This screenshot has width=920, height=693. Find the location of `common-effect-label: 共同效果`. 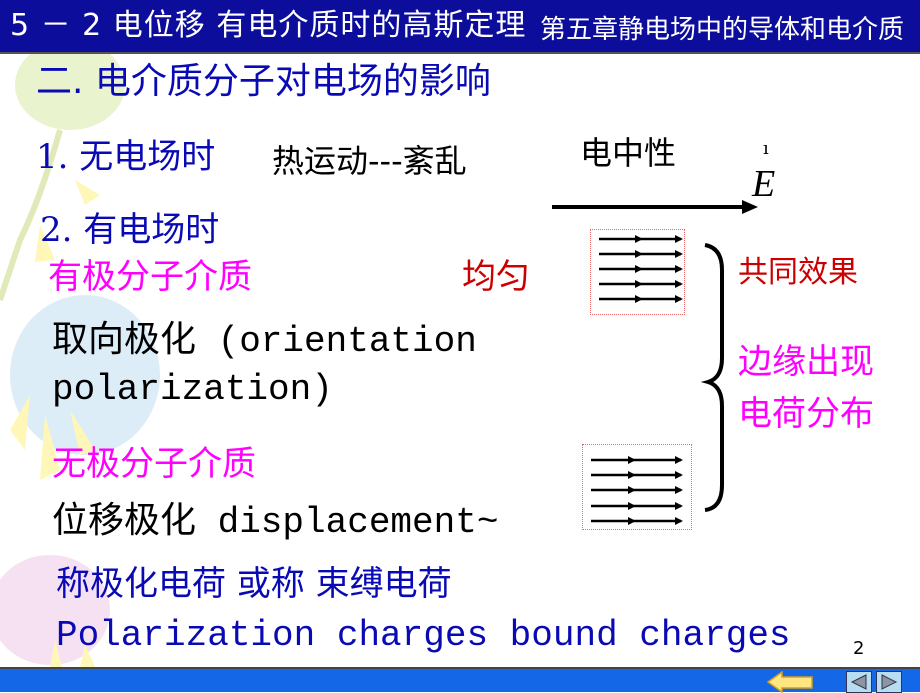

common-effect-label: 共同效果 is located at coordinates (798, 272).